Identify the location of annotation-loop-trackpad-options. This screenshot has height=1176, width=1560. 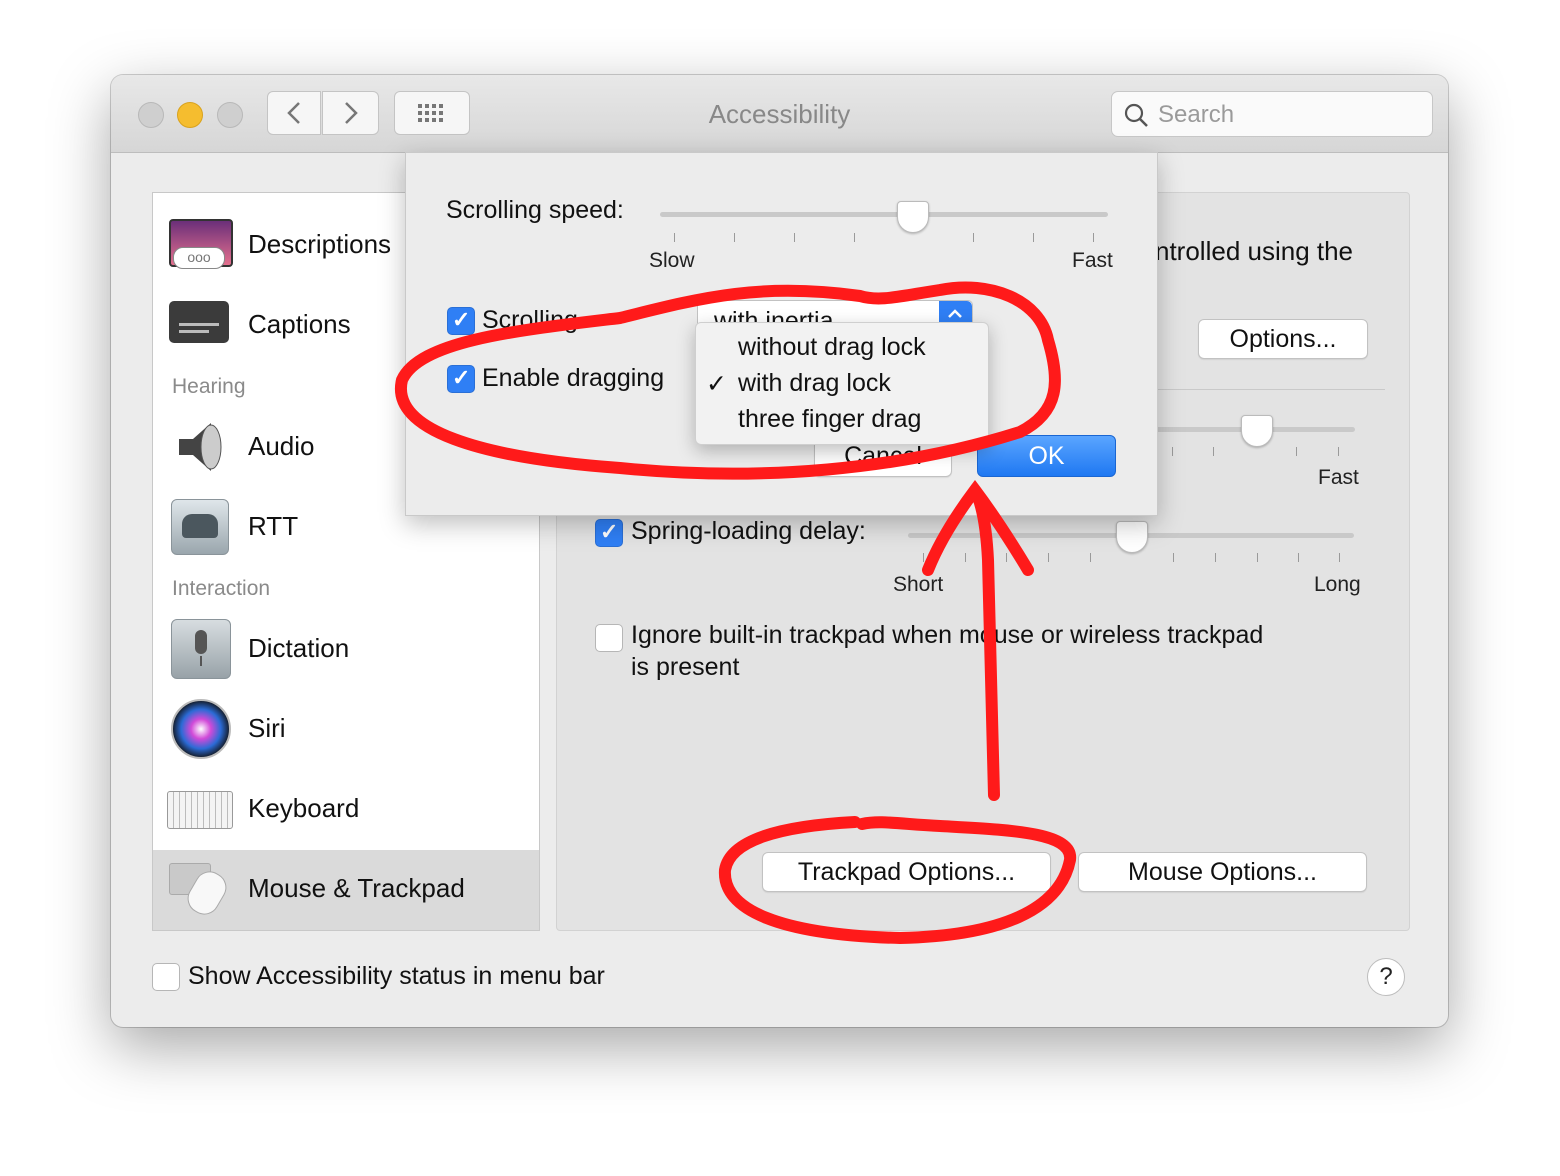
(897, 880).